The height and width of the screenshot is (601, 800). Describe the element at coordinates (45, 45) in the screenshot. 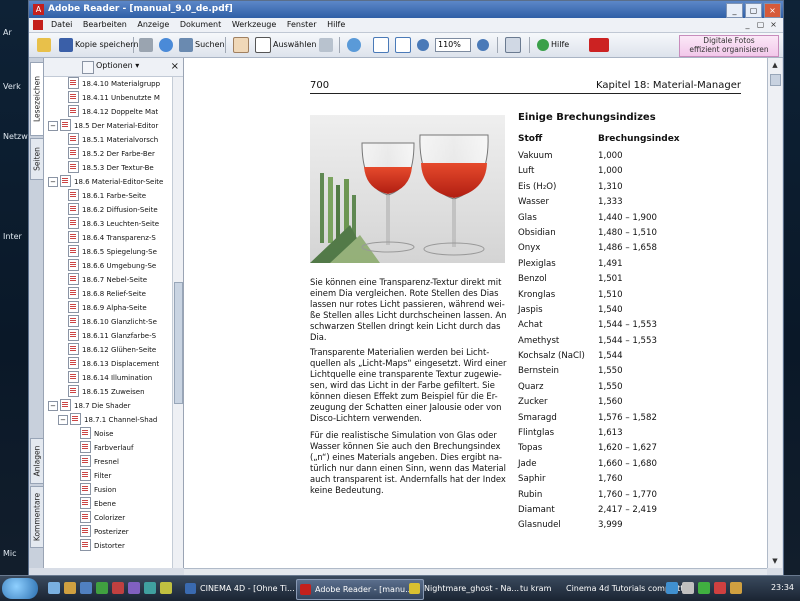

I see `open-button` at that location.